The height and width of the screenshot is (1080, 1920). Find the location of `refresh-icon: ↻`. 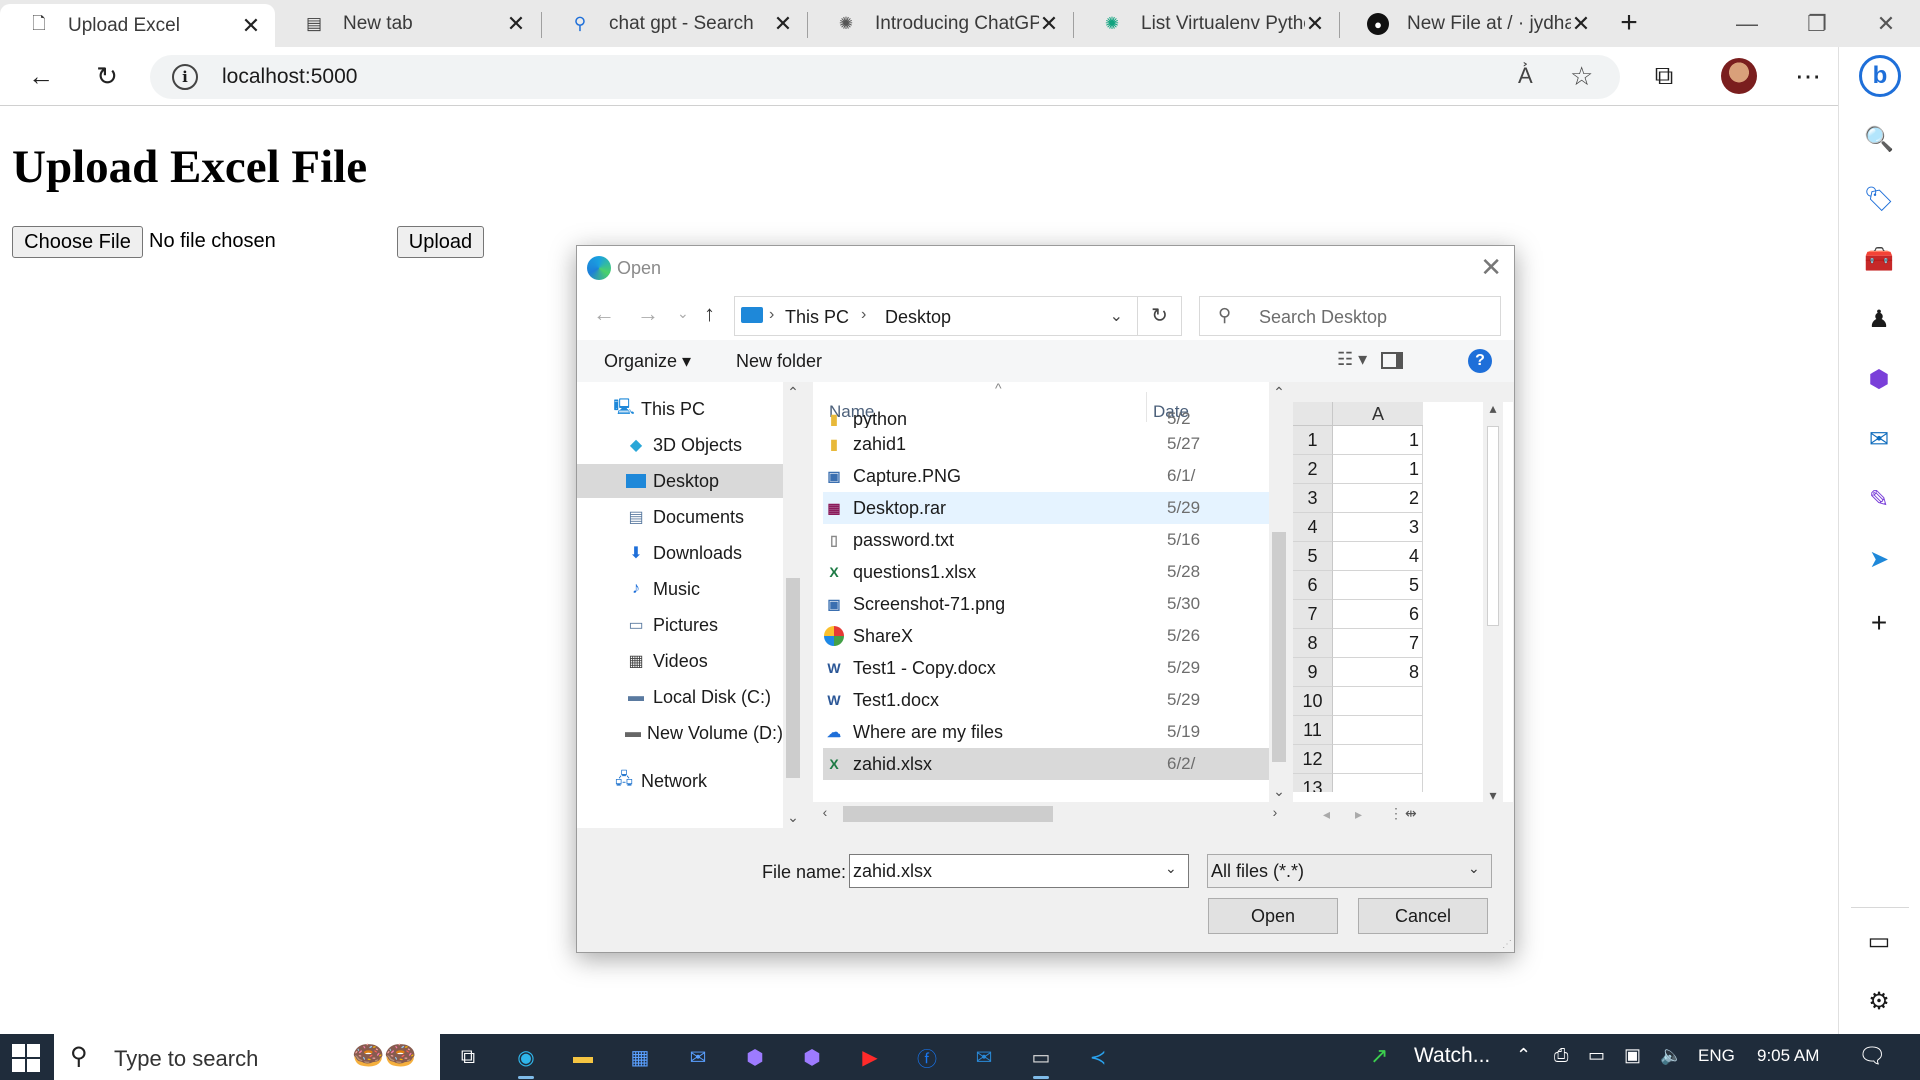

refresh-icon: ↻ is located at coordinates (107, 76).